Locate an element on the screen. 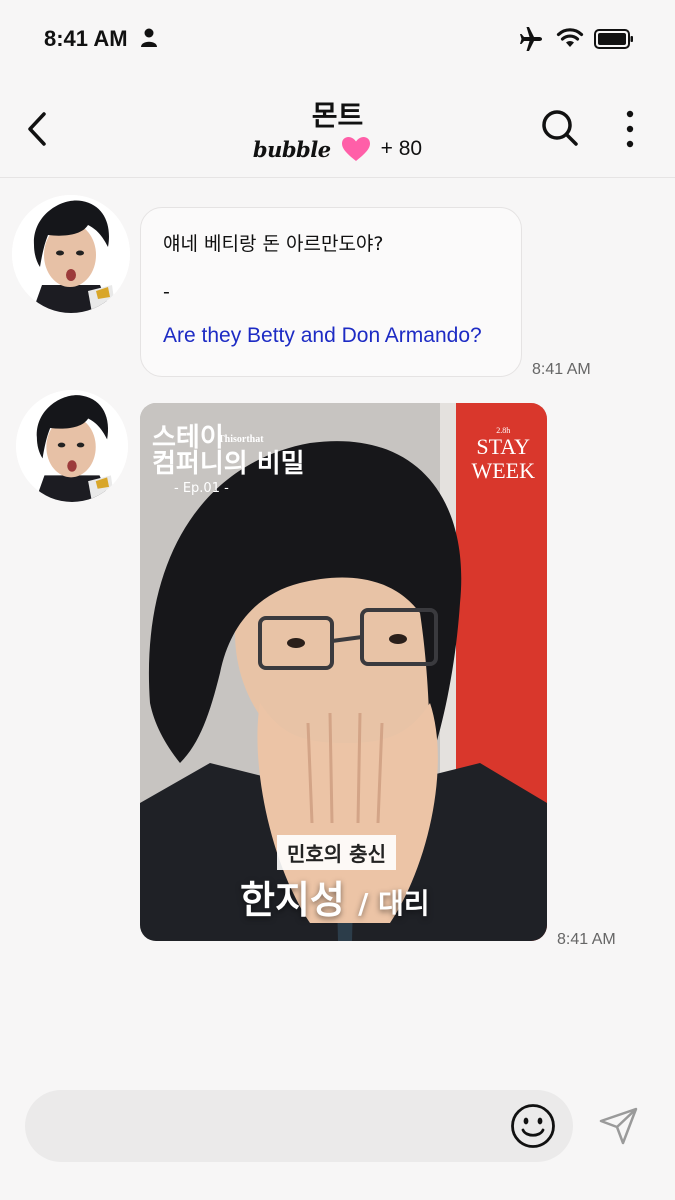 This screenshot has width=675, height=1200. message-composer is located at coordinates (299, 1126).